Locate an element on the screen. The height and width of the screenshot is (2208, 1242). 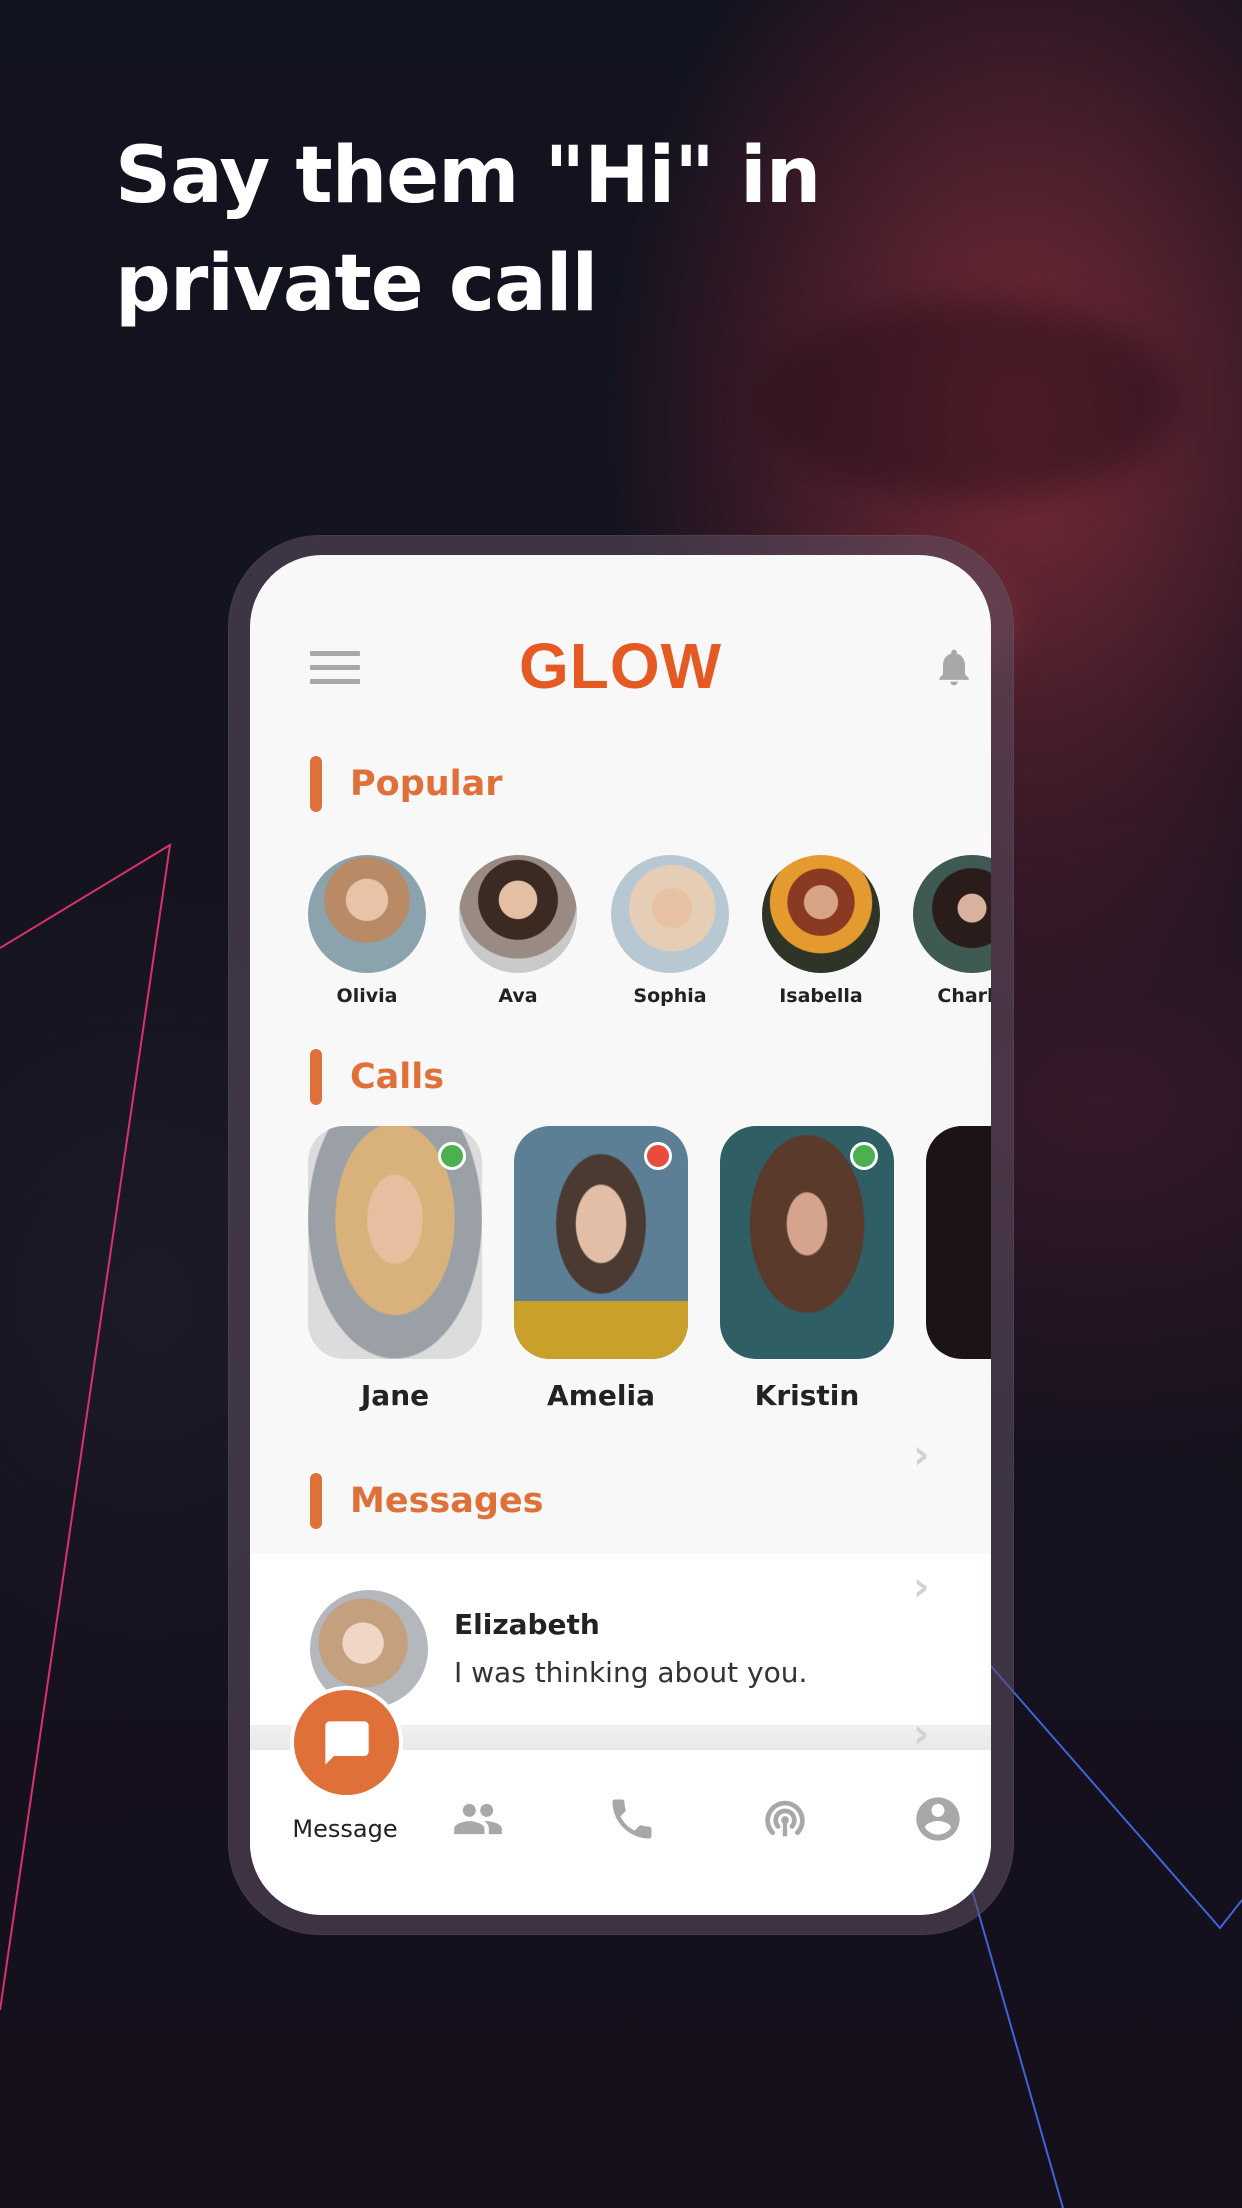
popular-name: Isabella is located at coordinates (821, 996).